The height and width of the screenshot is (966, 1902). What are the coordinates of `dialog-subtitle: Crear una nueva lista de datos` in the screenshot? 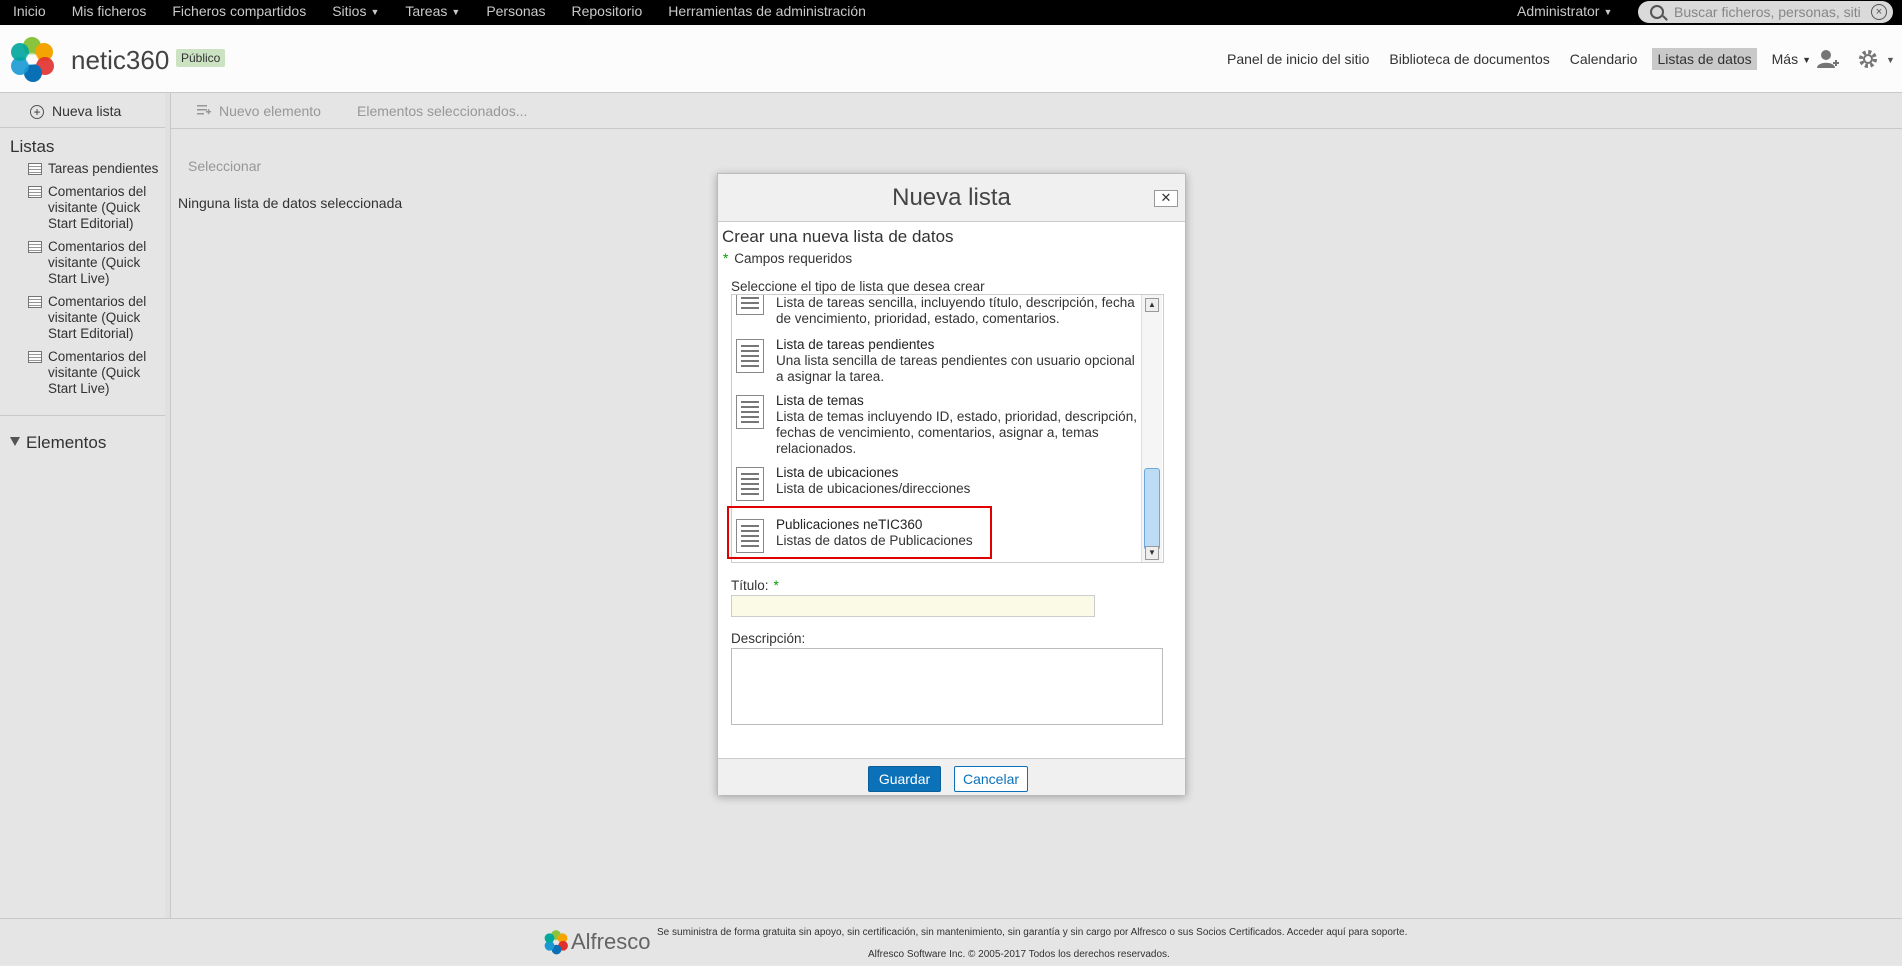 It's located at (838, 236).